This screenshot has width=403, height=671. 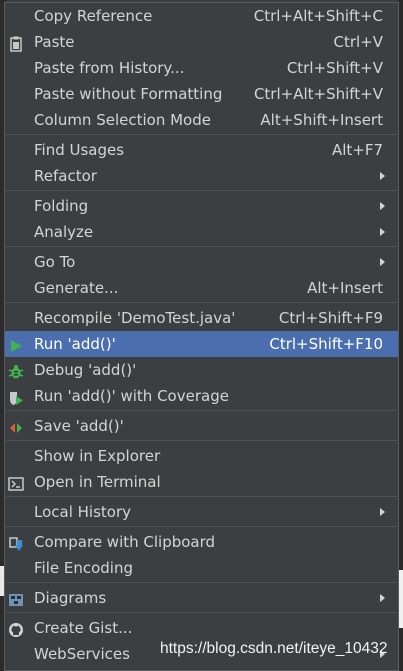 What do you see at coordinates (201, 568) in the screenshot?
I see `menu-item-file-encoding: File Encoding` at bounding box center [201, 568].